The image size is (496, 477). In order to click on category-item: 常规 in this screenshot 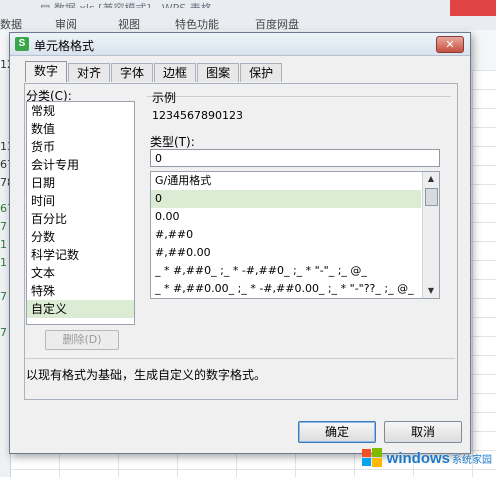, I will do `click(80, 111)`.